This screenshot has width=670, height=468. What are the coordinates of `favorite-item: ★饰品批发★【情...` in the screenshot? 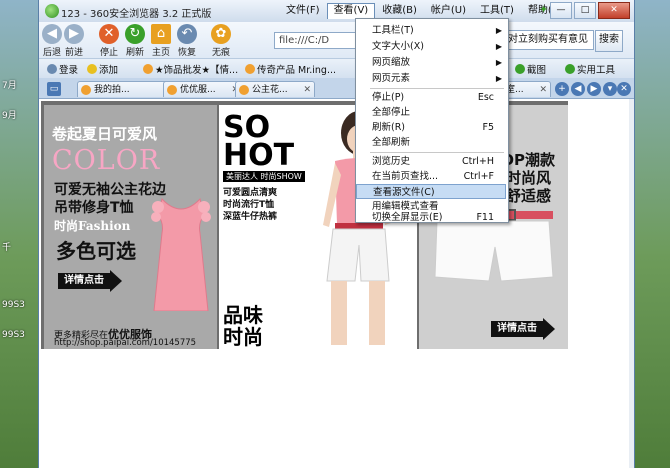 It's located at (190, 69).